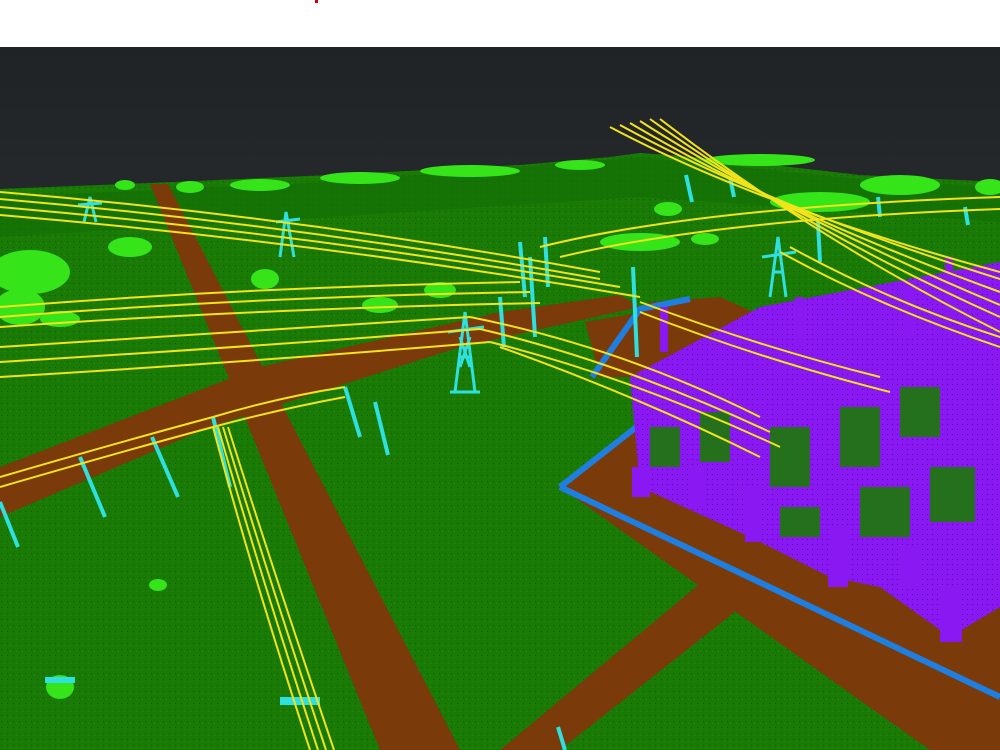 The width and height of the screenshot is (1000, 750). What do you see at coordinates (500, 23) in the screenshot?
I see `top-white-band` at bounding box center [500, 23].